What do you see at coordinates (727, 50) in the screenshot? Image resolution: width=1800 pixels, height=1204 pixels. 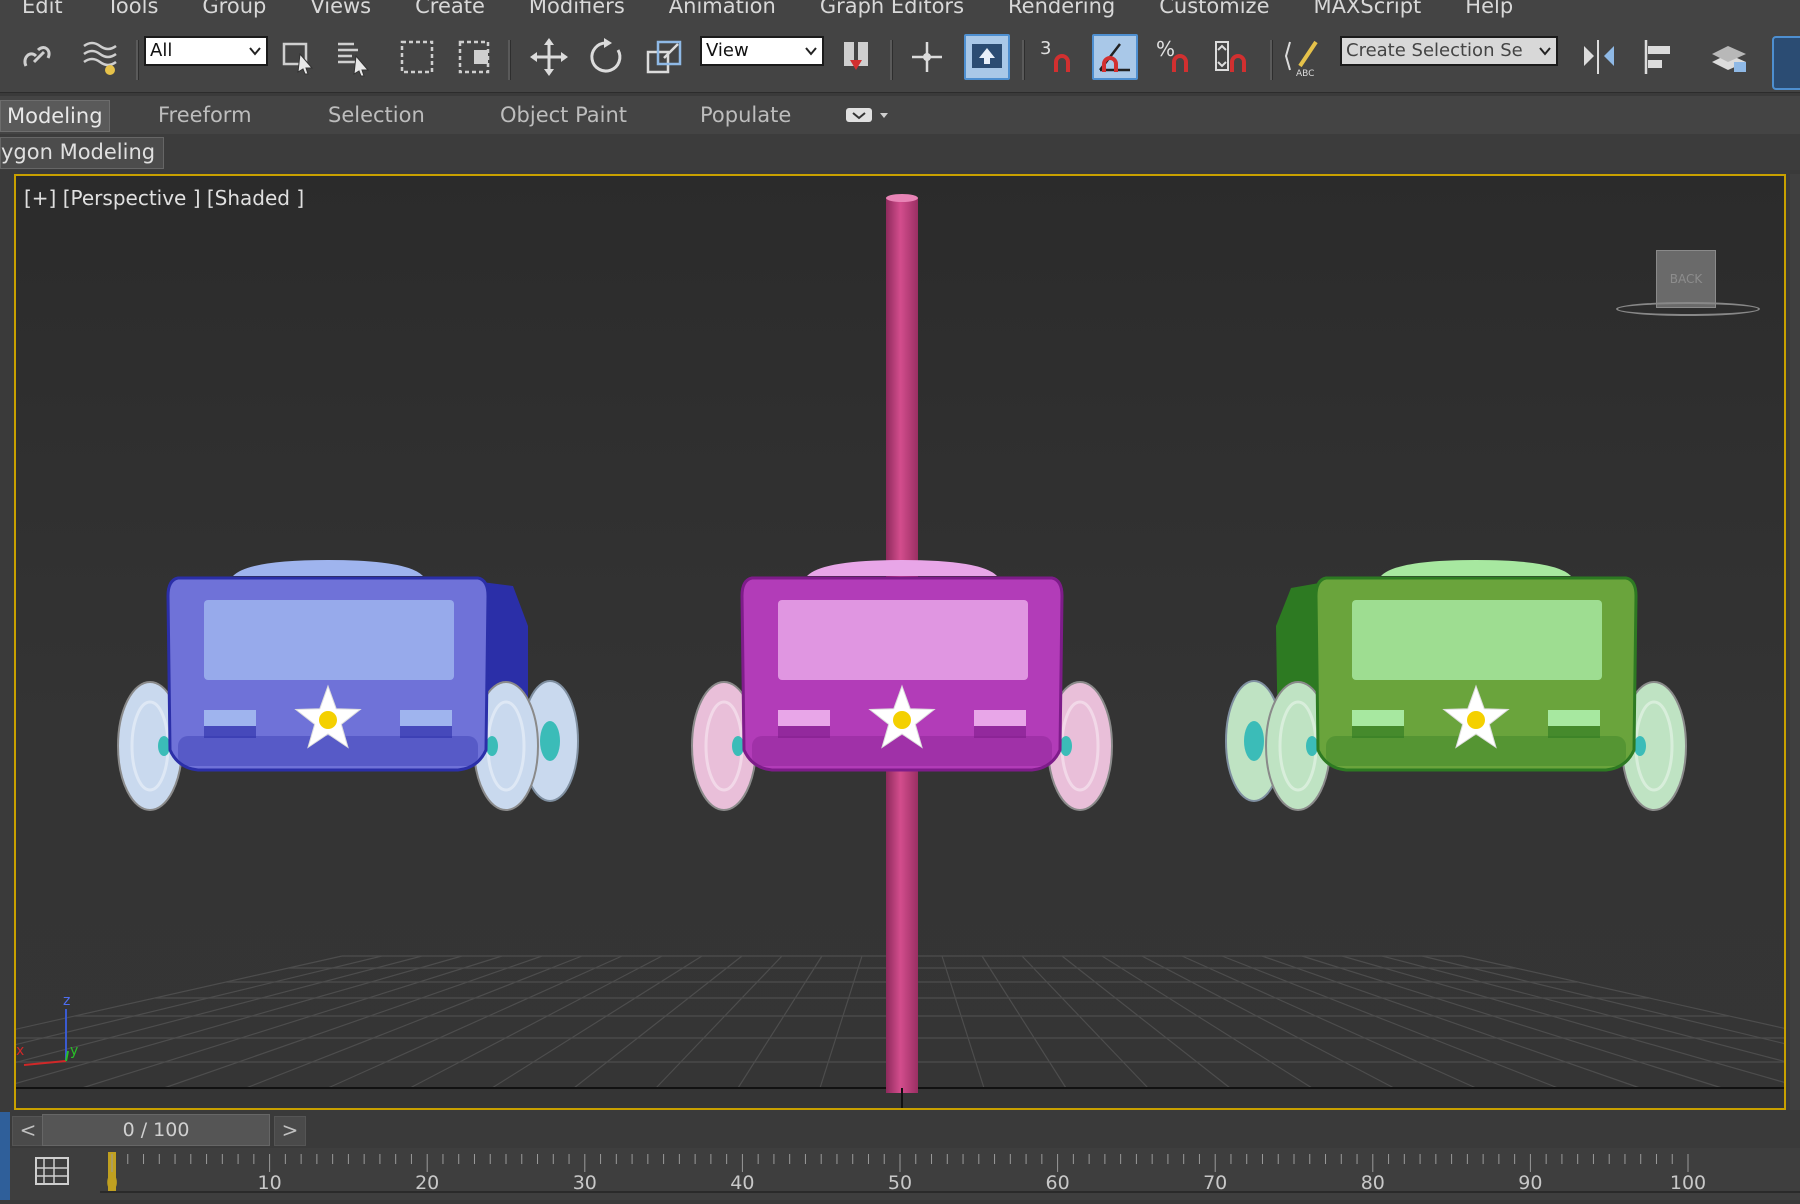 I see `reference-coordinate-value: View` at bounding box center [727, 50].